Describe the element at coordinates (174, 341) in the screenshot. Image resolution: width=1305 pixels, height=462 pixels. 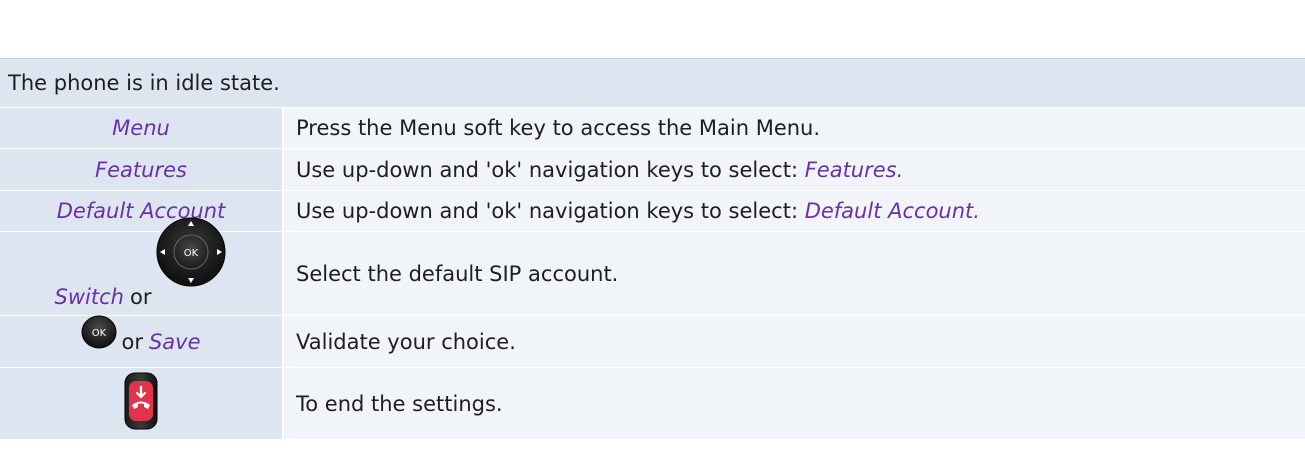
I see `save-soft-key-label: Save` at that location.